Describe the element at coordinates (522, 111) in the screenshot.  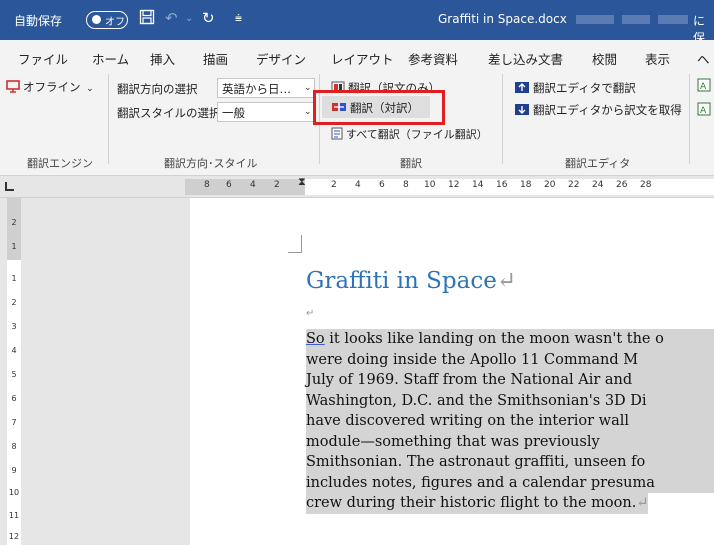
I see `editor-get-icon` at that location.